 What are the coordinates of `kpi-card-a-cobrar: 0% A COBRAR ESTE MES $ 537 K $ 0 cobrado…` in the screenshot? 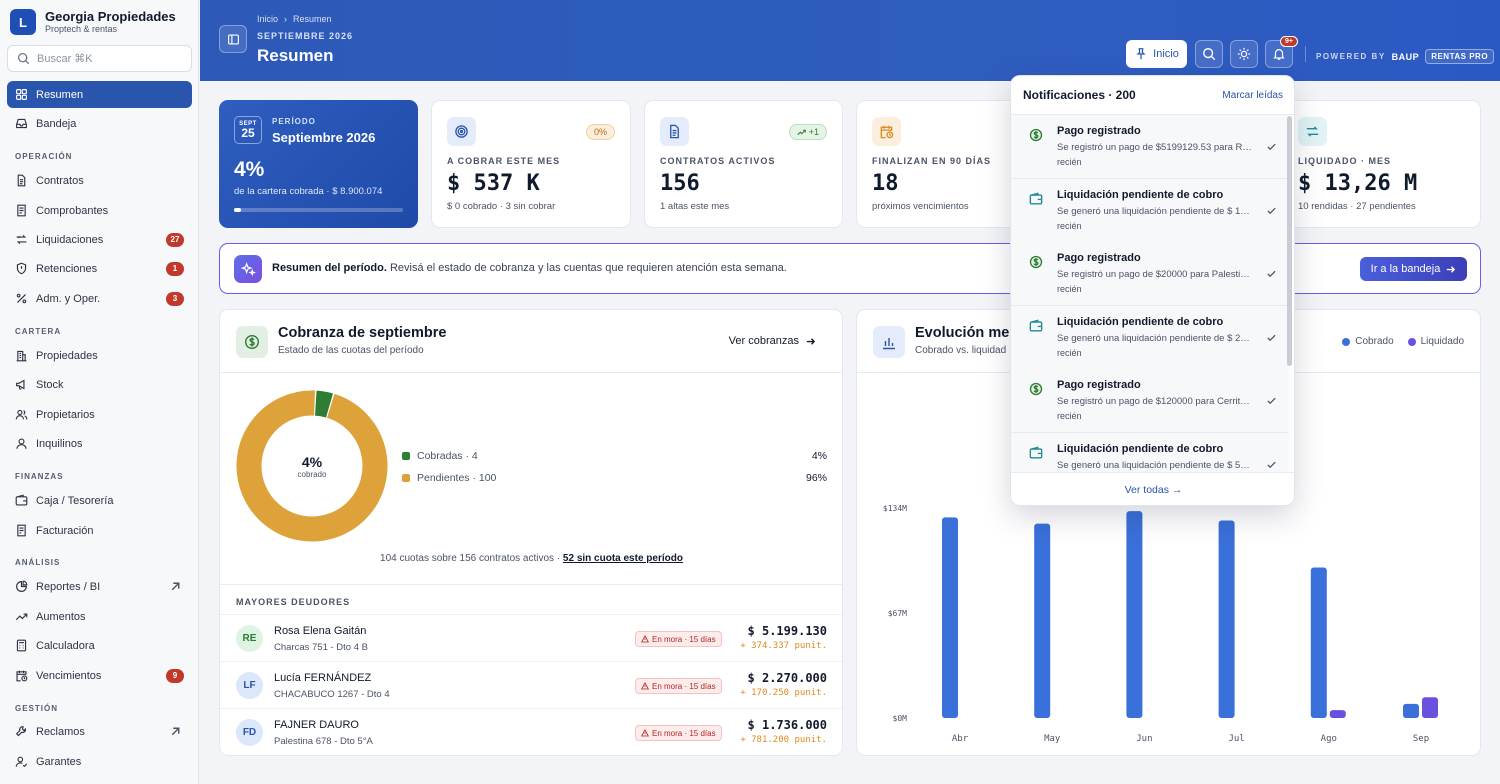 It's located at (531, 164).